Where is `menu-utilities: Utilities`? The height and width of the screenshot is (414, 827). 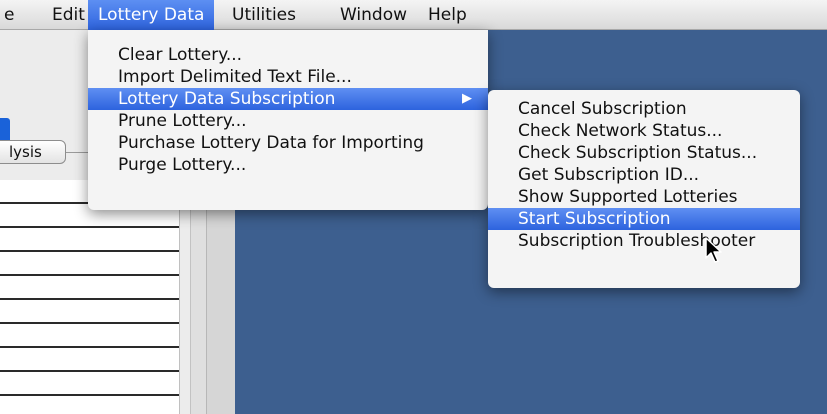 menu-utilities: Utilities is located at coordinates (264, 15).